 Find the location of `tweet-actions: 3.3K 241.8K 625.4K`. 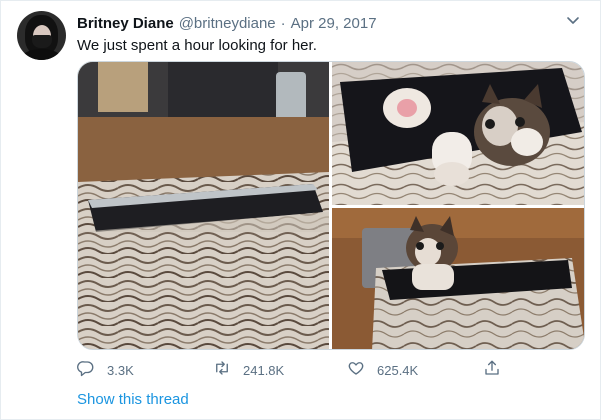

tweet-actions: 3.3K 241.8K 625.4K is located at coordinates (292, 370).